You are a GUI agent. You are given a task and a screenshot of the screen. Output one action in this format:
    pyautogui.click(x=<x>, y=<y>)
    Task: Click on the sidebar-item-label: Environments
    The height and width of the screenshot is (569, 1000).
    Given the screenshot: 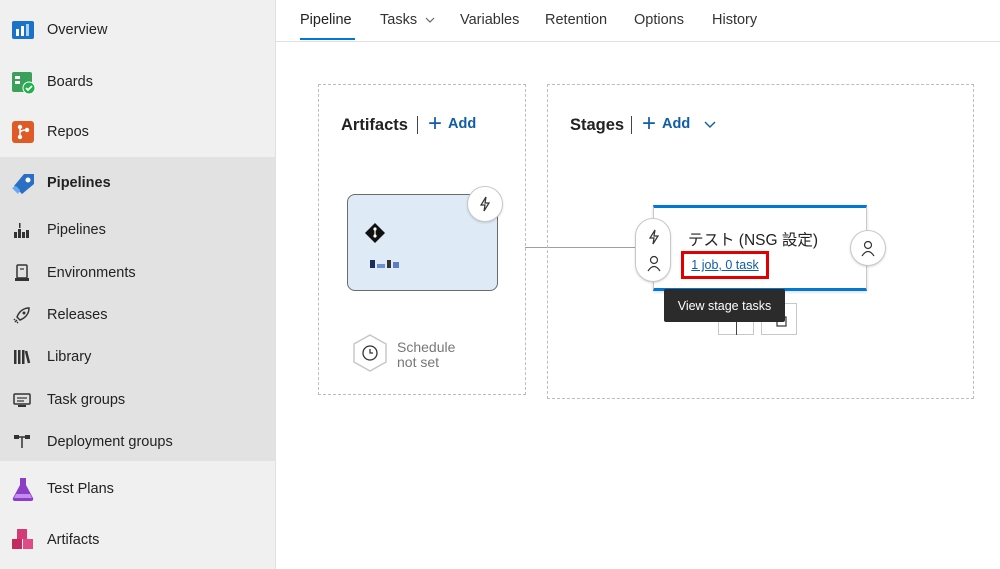 What is the action you would take?
    pyautogui.click(x=91, y=273)
    